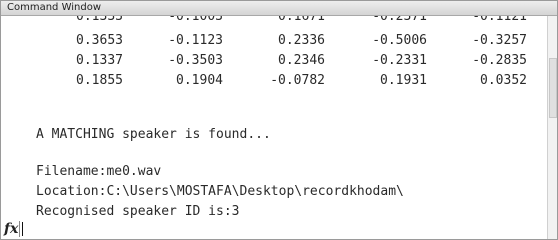 The height and width of the screenshot is (240, 558). What do you see at coordinates (99, 20) in the screenshot?
I see `matrix-cell: 0.1333` at bounding box center [99, 20].